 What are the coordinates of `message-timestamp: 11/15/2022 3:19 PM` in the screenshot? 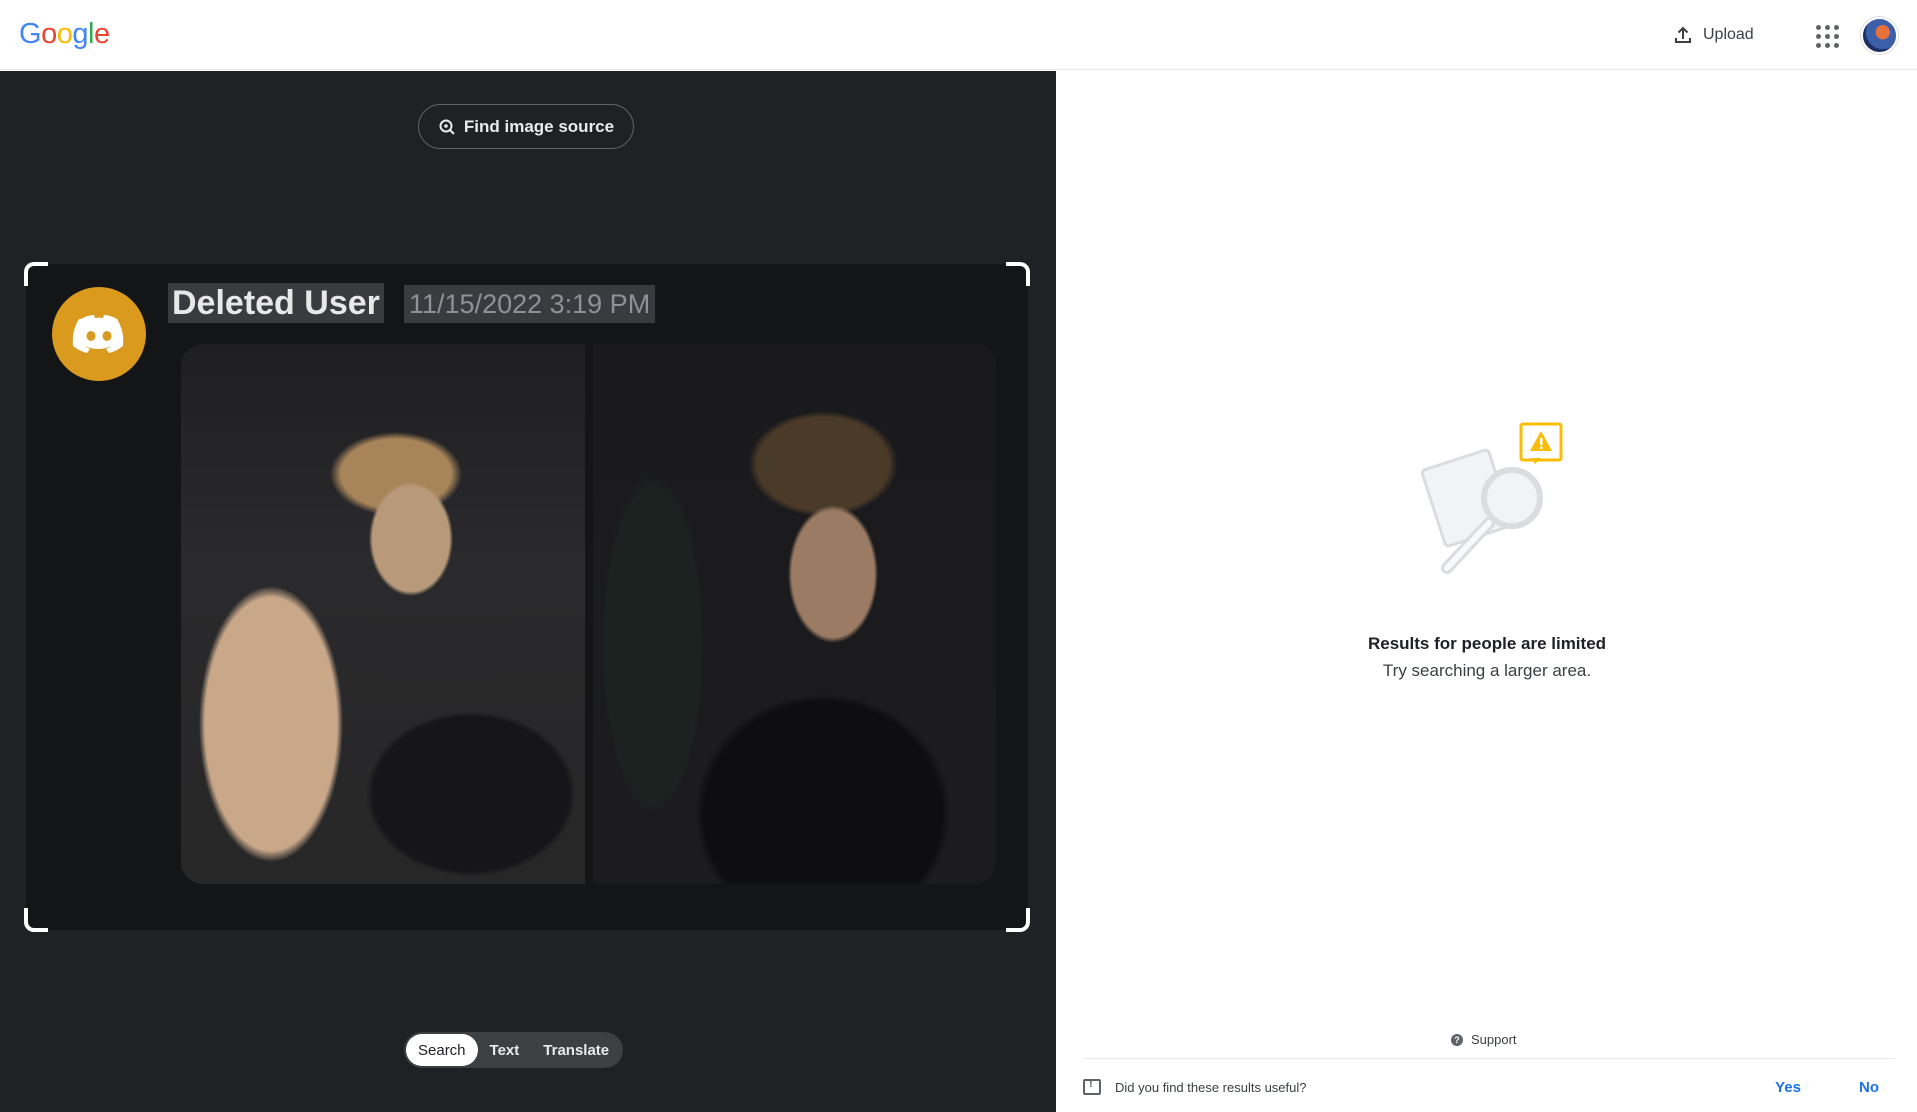 It's located at (530, 304).